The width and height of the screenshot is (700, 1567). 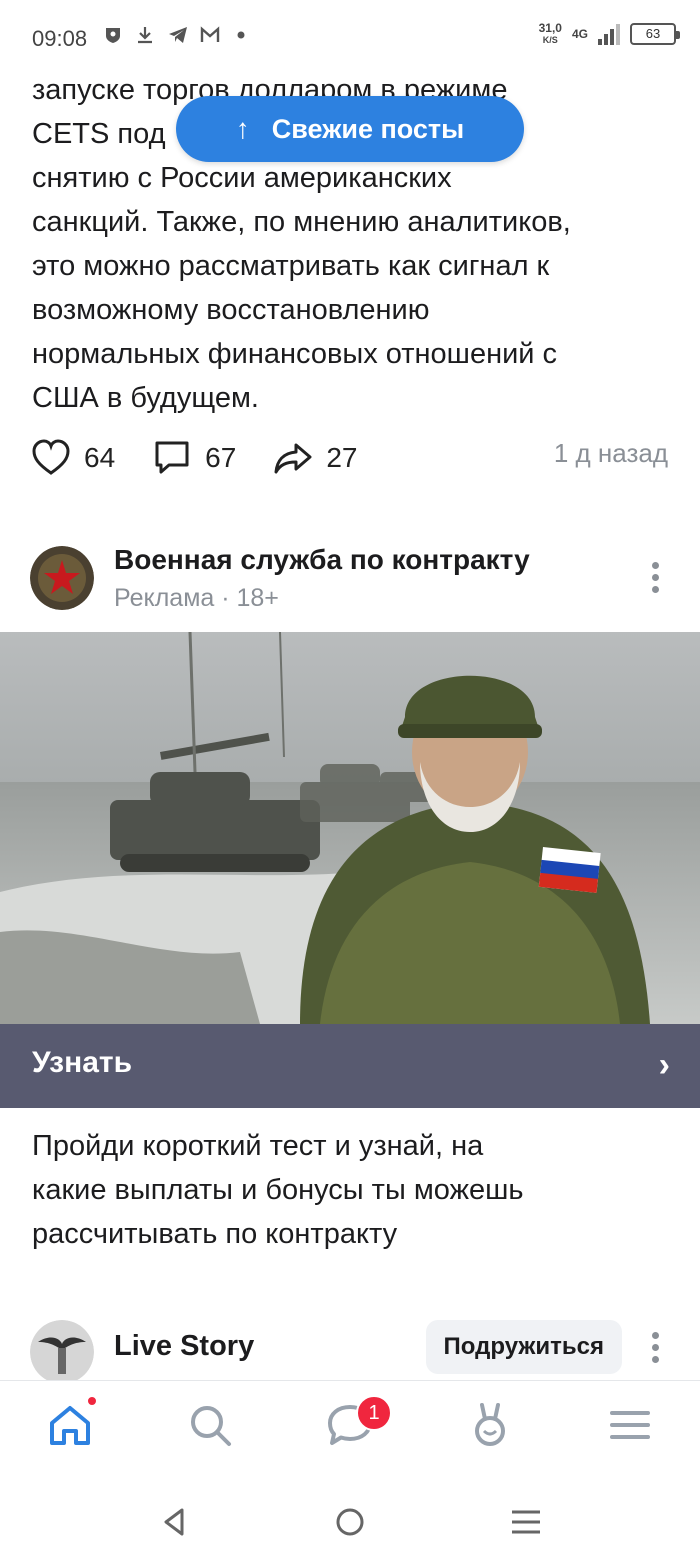 I want to click on status-bar: 09:08 31,0 K/S 4G 63, so click(x=350, y=39).